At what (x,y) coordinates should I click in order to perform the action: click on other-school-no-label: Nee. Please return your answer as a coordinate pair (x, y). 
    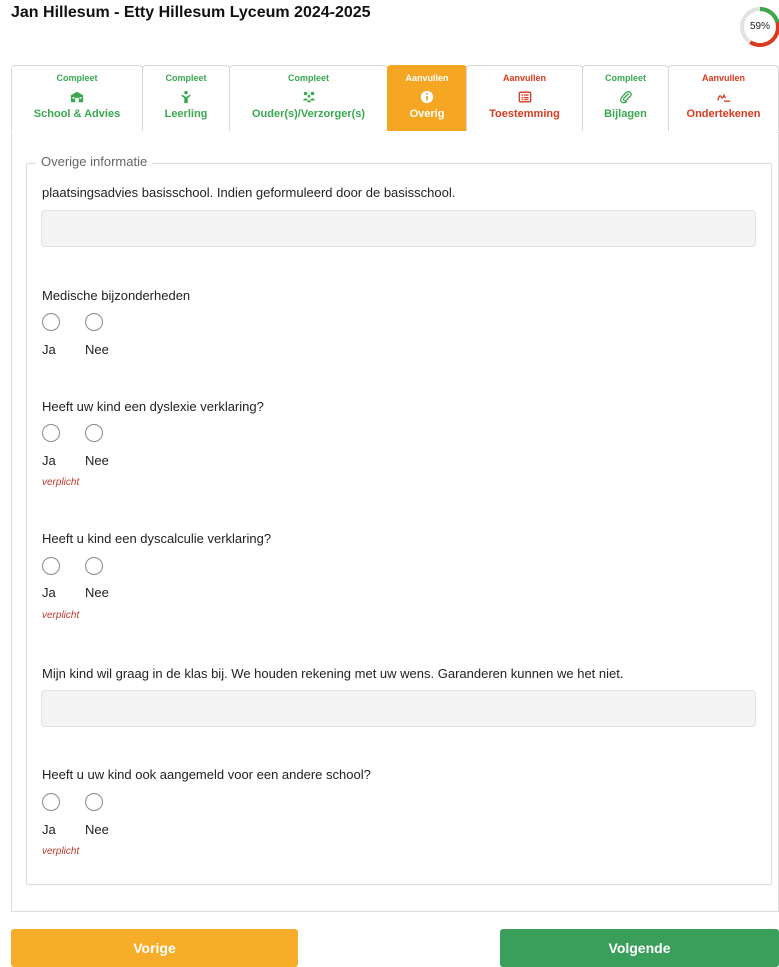
    Looking at the image, I should click on (97, 829).